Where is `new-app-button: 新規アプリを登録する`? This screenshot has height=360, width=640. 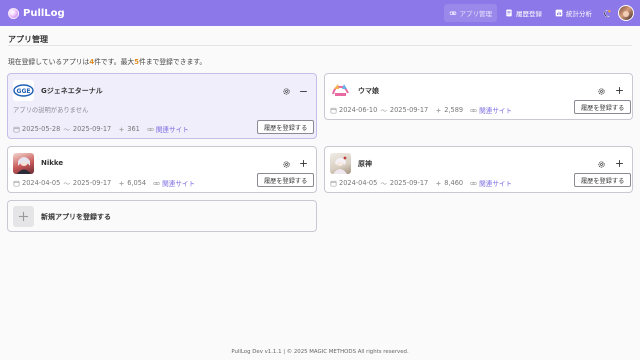
new-app-button: 新規アプリを登録する is located at coordinates (162, 216).